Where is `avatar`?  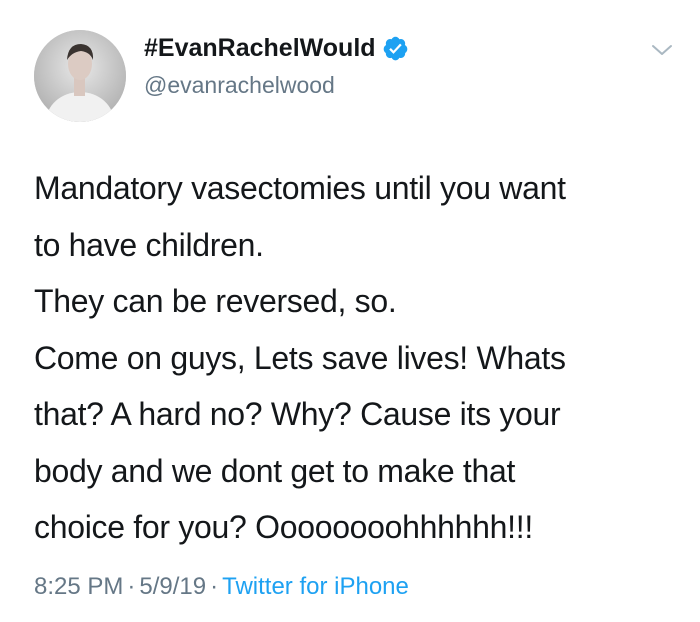
avatar is located at coordinates (80, 76).